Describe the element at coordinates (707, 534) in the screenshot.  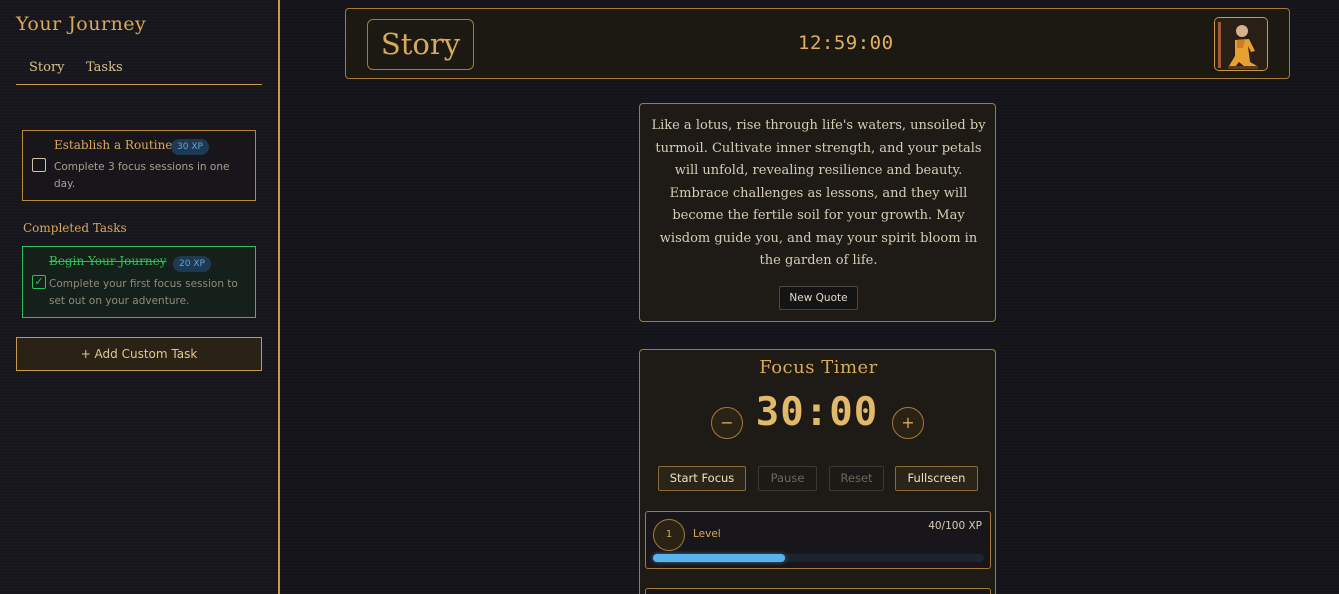
I see `level-label: Level` at that location.